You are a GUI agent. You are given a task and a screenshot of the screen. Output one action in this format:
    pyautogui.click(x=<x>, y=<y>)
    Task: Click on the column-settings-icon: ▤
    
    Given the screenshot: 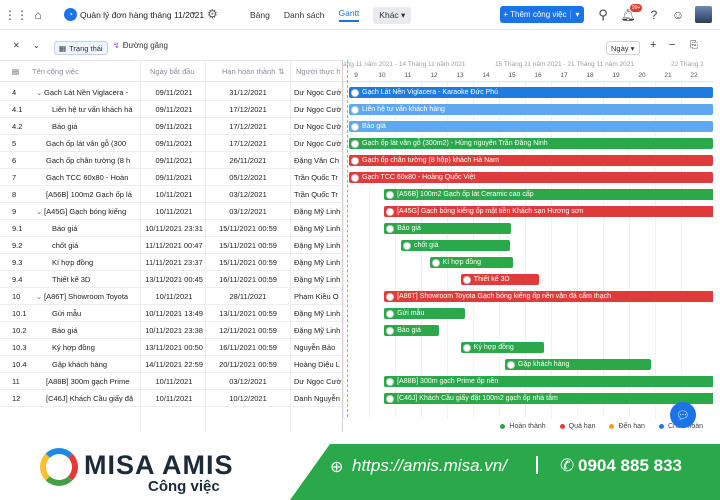 What is the action you would take?
    pyautogui.click(x=15, y=71)
    